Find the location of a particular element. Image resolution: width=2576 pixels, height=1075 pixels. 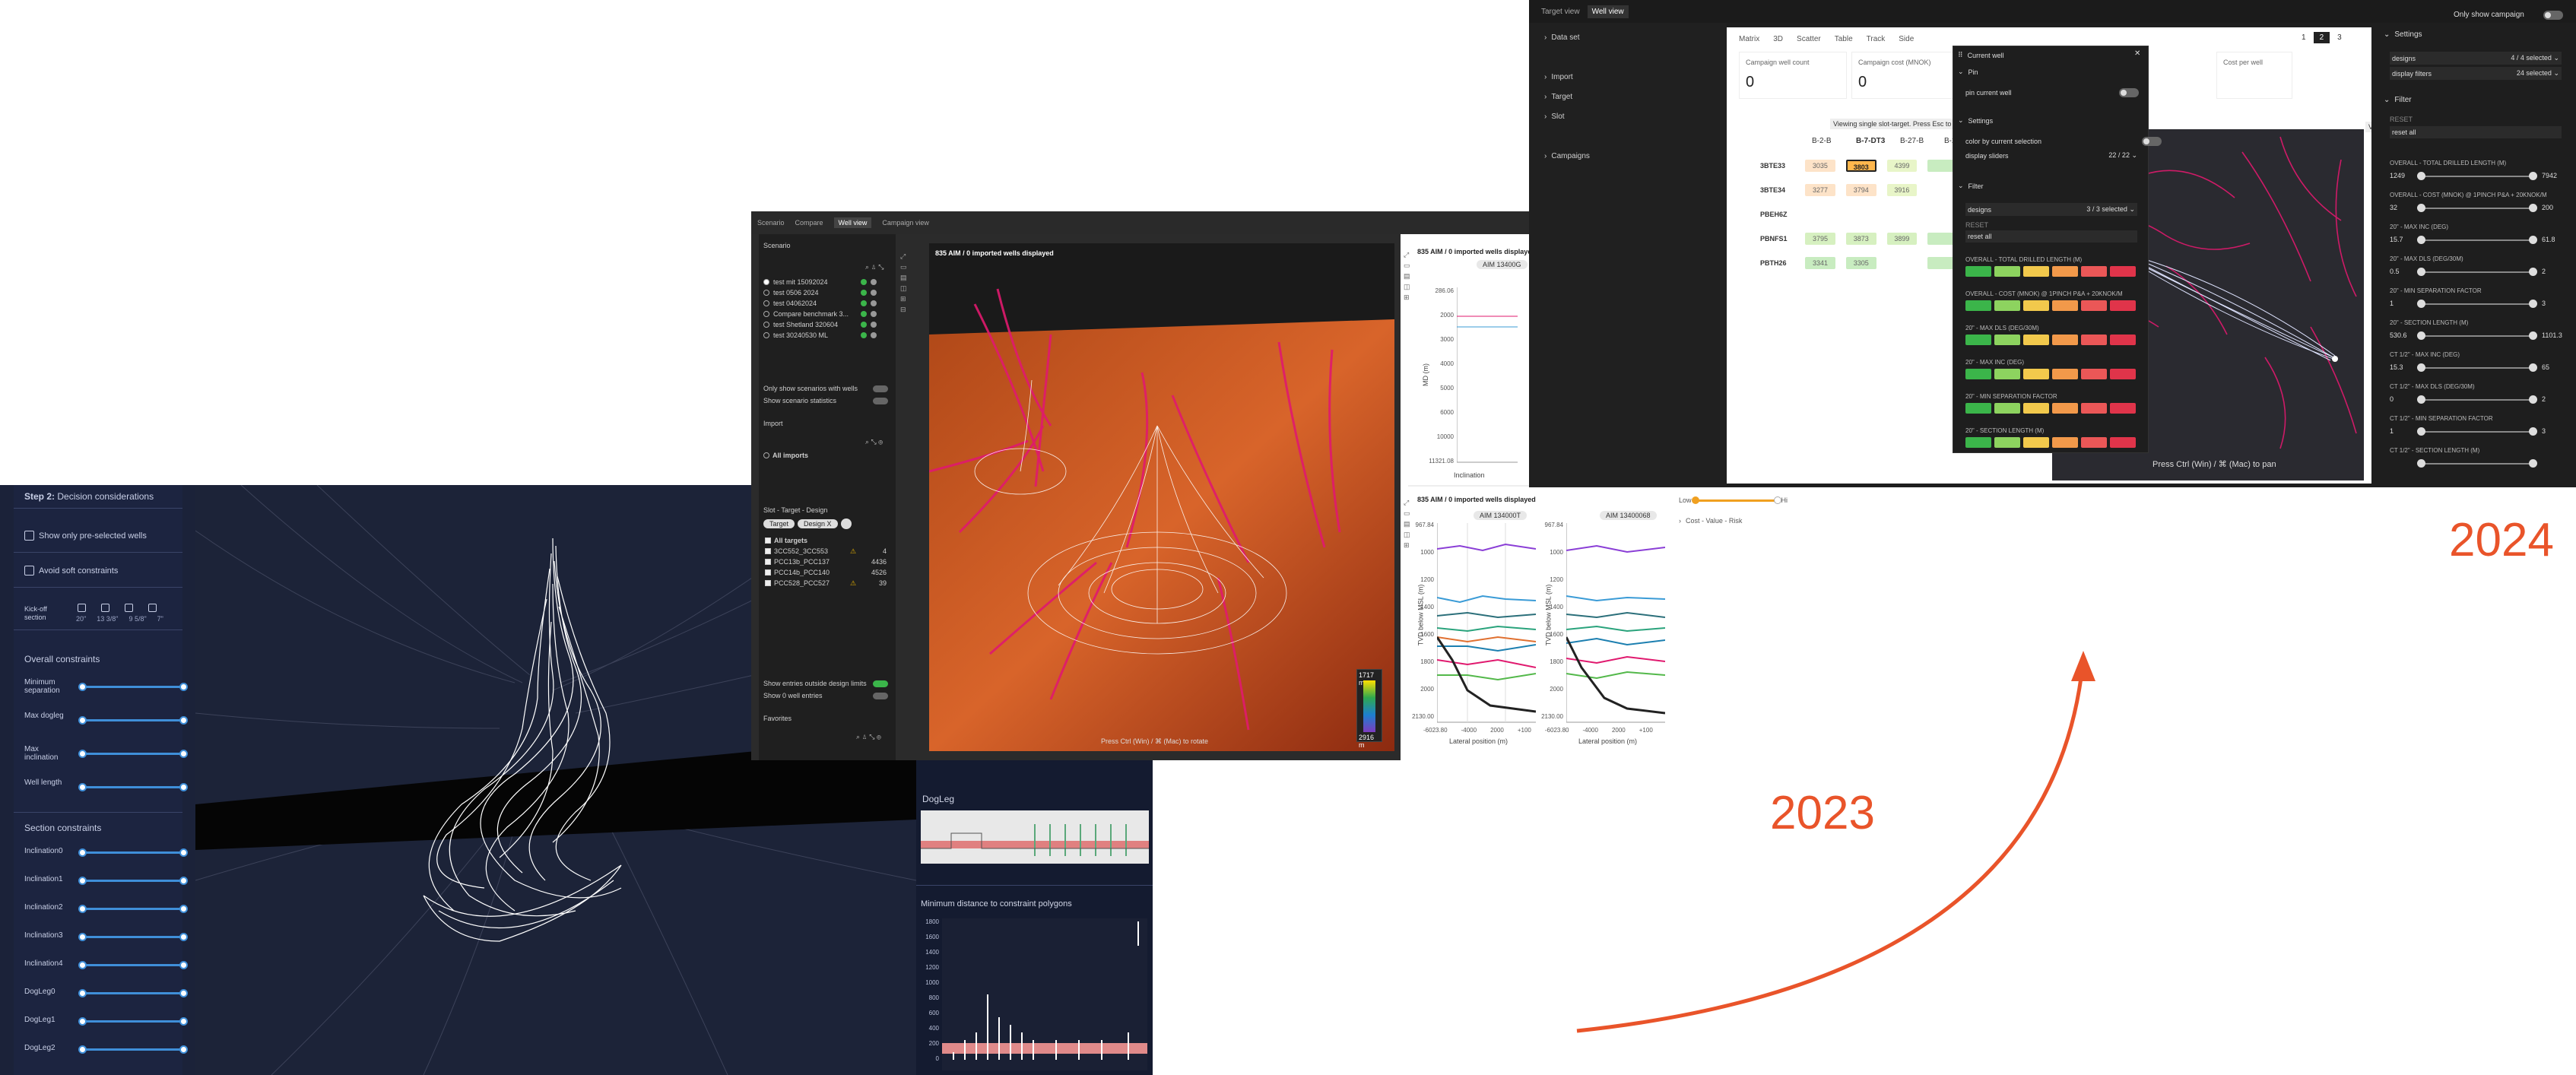

nav-slot: › Slot is located at coordinates (1554, 117).